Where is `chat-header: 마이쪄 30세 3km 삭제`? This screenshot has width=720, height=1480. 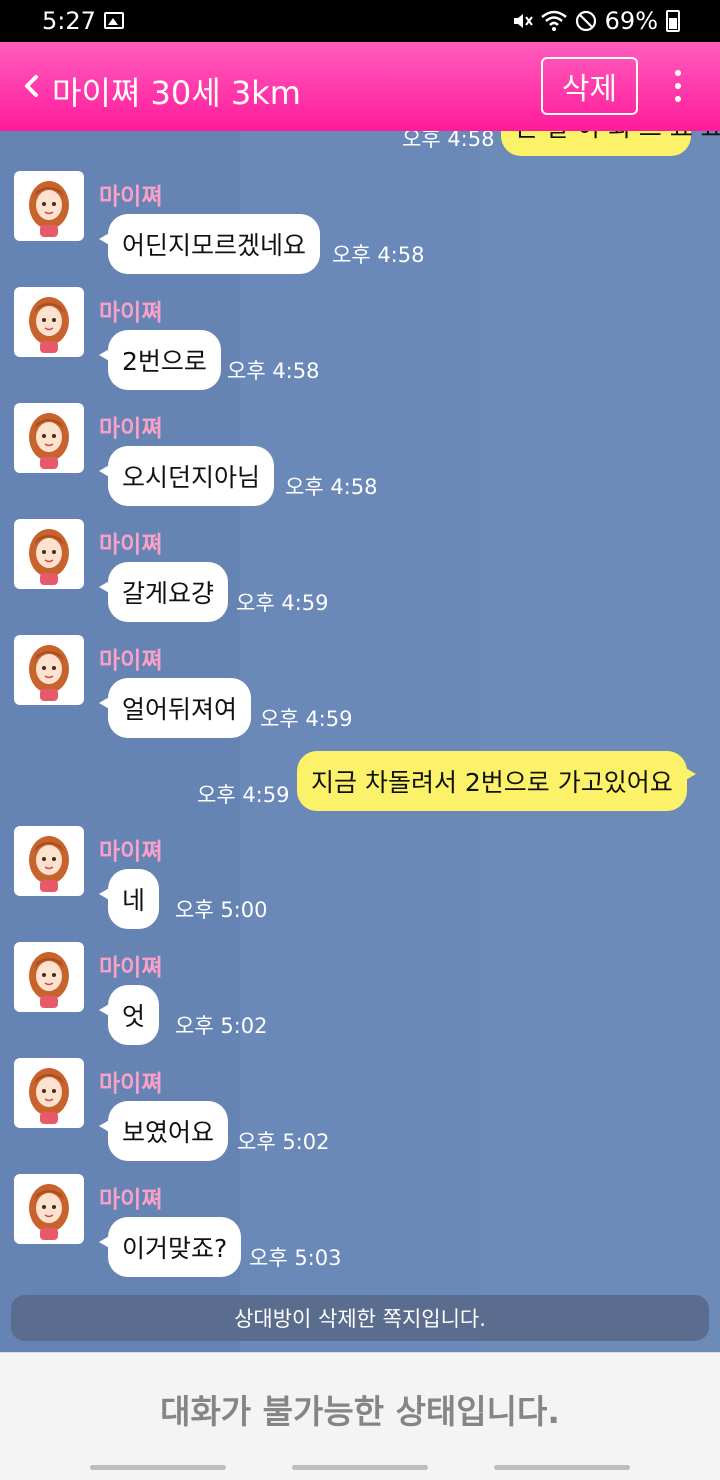
chat-header: 마이쪄 30세 3km 삭제 is located at coordinates (360, 86).